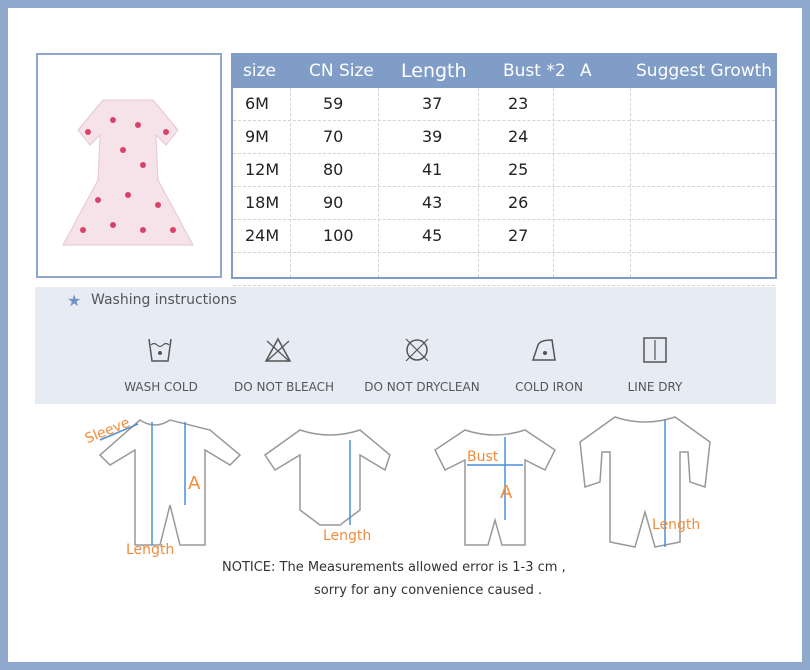 The height and width of the screenshot is (670, 810). What do you see at coordinates (432, 235) in the screenshot?
I see `table-cell: 45` at bounding box center [432, 235].